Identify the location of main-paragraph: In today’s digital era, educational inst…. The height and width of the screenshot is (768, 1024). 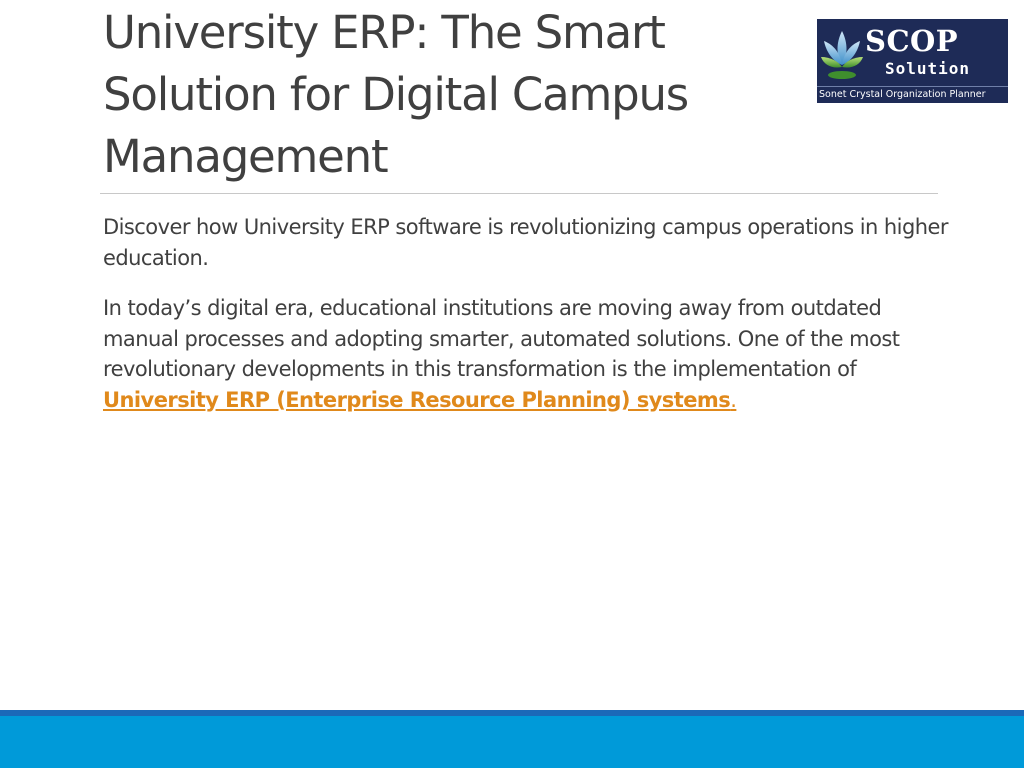
(525, 354).